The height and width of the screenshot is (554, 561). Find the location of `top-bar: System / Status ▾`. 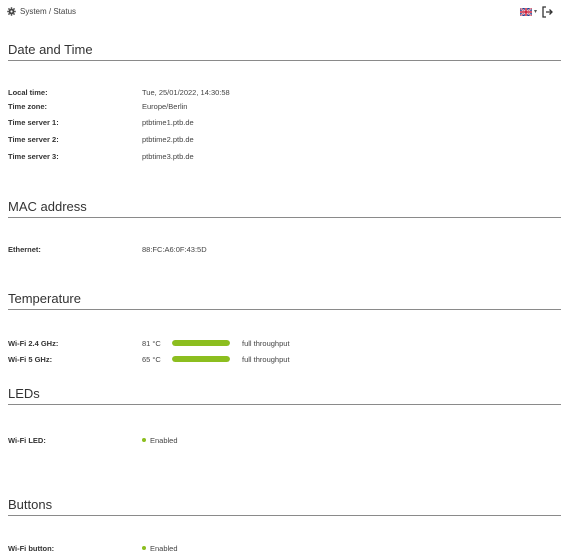

top-bar: System / Status ▾ is located at coordinates (280, 11).